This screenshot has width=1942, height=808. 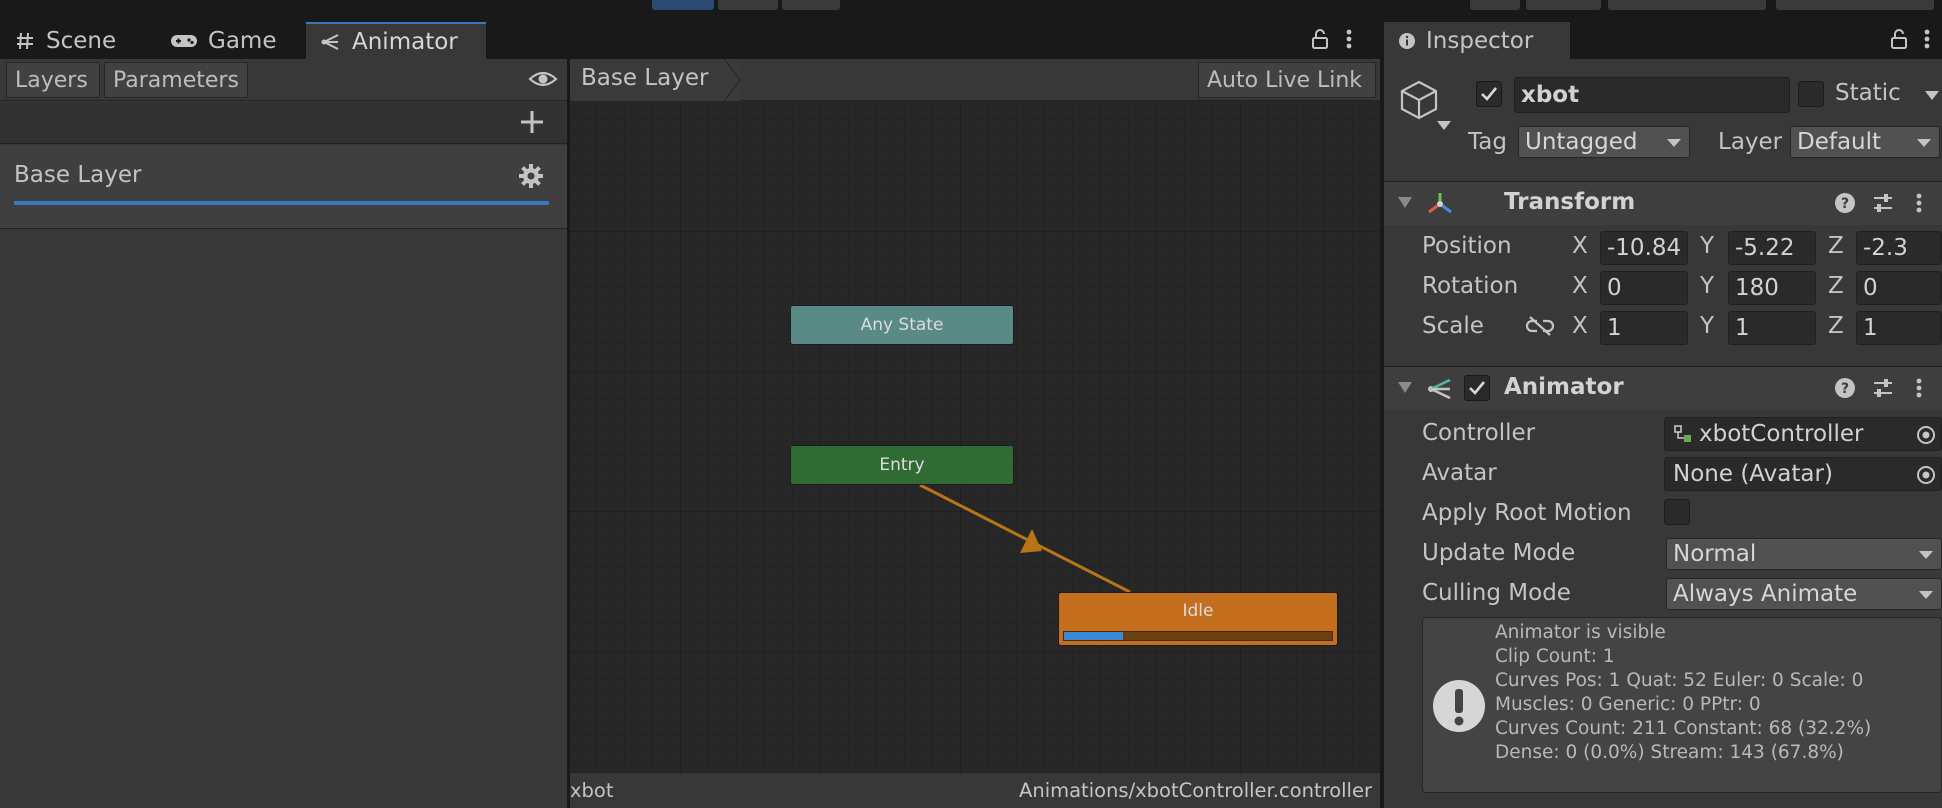 I want to click on rotation-y-field: 180, so click(x=1772, y=288).